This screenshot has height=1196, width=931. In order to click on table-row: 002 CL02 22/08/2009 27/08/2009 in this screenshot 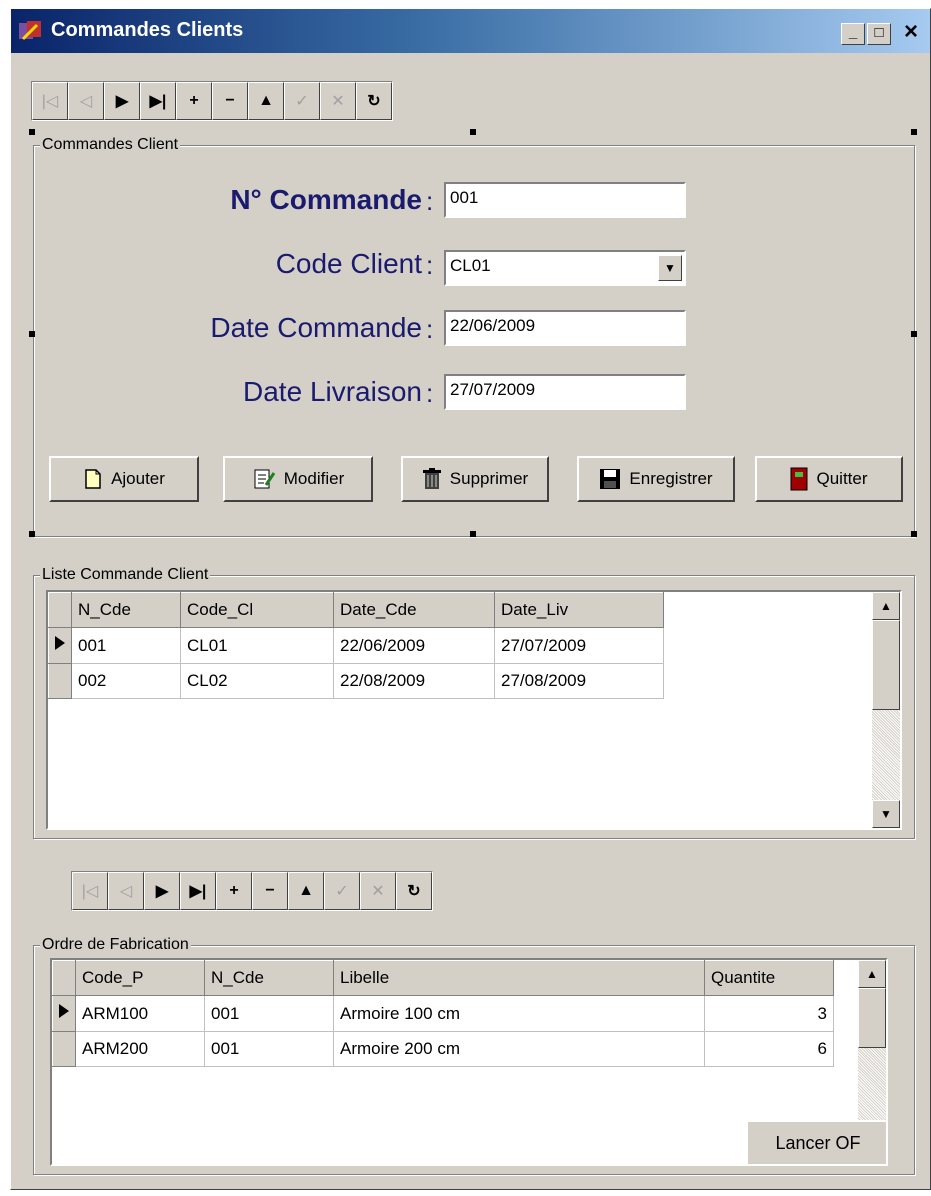, I will do `click(356, 681)`.